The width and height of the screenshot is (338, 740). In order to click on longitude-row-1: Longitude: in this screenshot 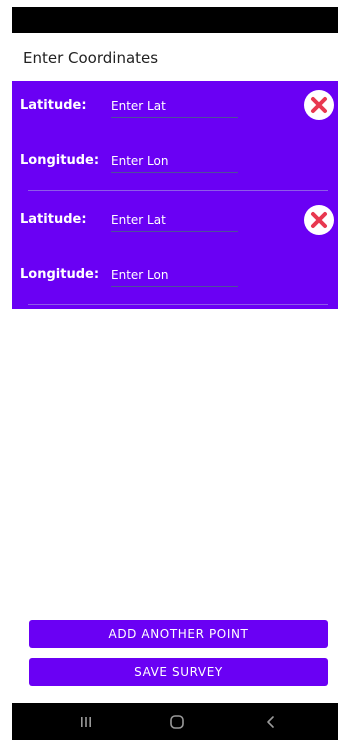, I will do `click(175, 161)`.